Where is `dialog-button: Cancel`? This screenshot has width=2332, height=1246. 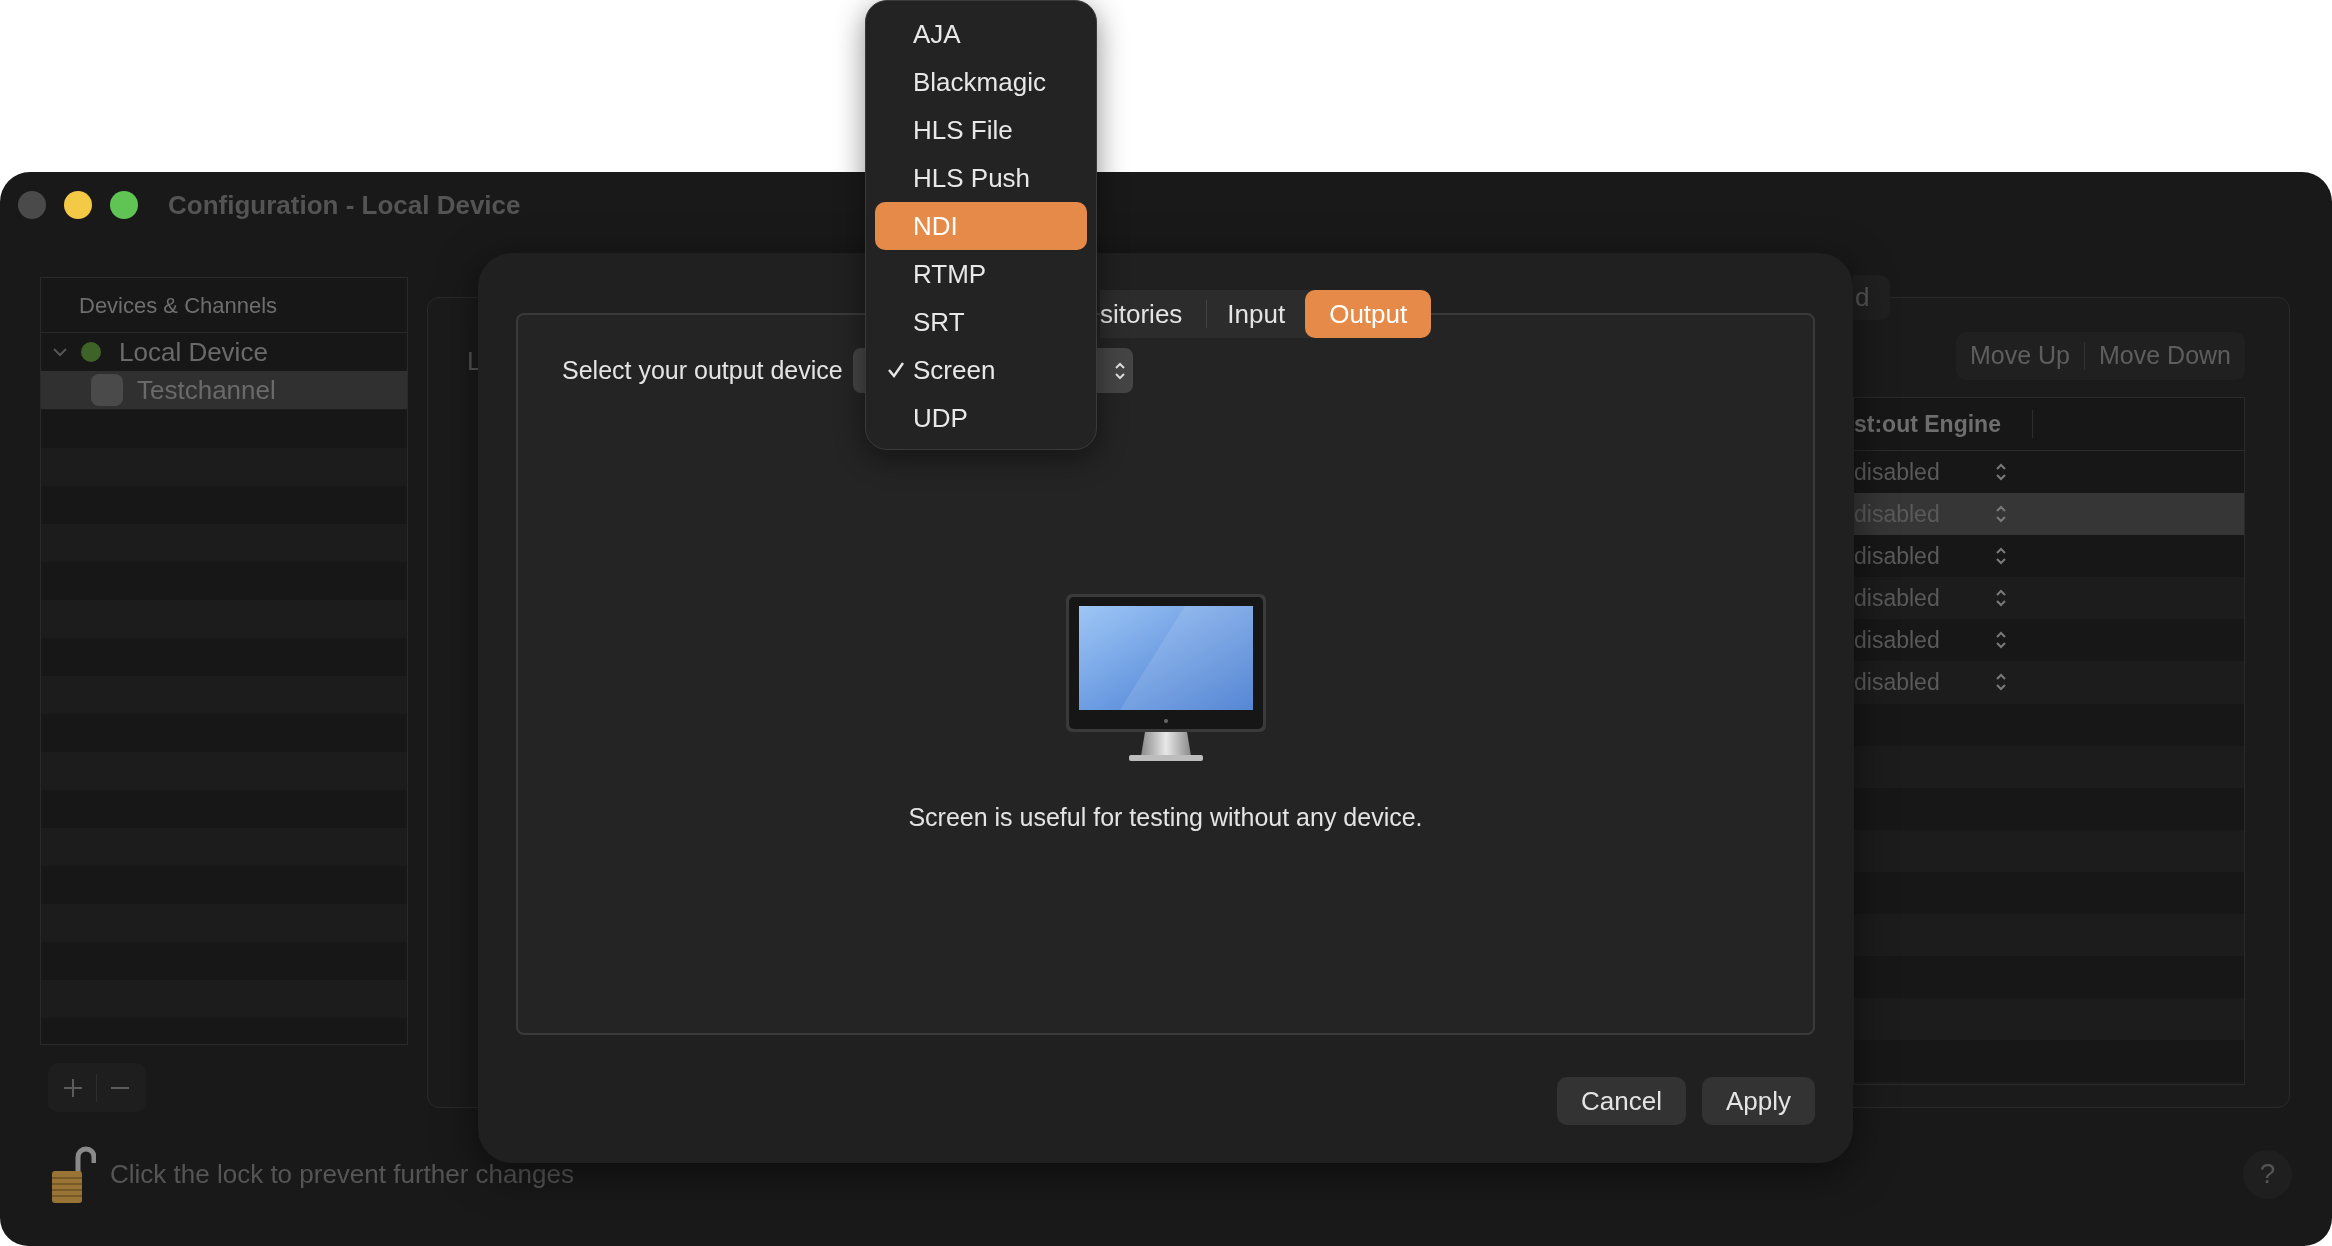 dialog-button: Cancel is located at coordinates (1621, 1101).